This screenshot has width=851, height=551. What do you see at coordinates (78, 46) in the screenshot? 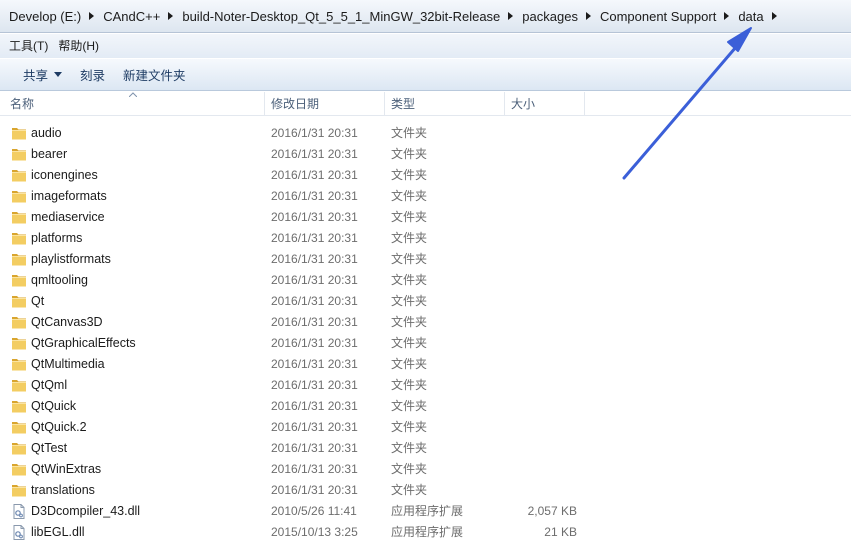
I see `menu-help: 帮助(H)` at bounding box center [78, 46].